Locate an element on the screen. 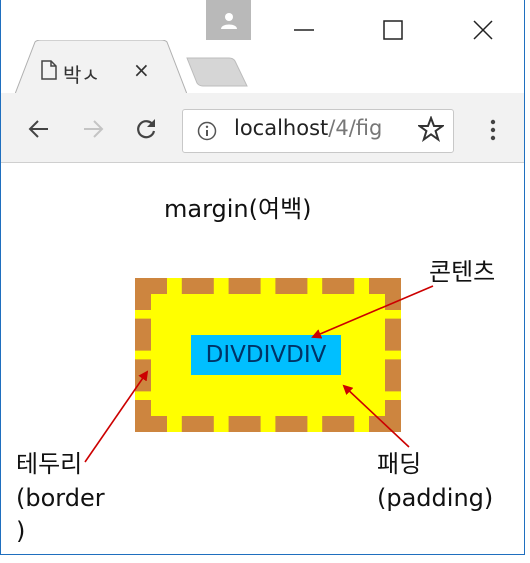 The image size is (530, 563). padding-arrow is located at coordinates (376, 416).